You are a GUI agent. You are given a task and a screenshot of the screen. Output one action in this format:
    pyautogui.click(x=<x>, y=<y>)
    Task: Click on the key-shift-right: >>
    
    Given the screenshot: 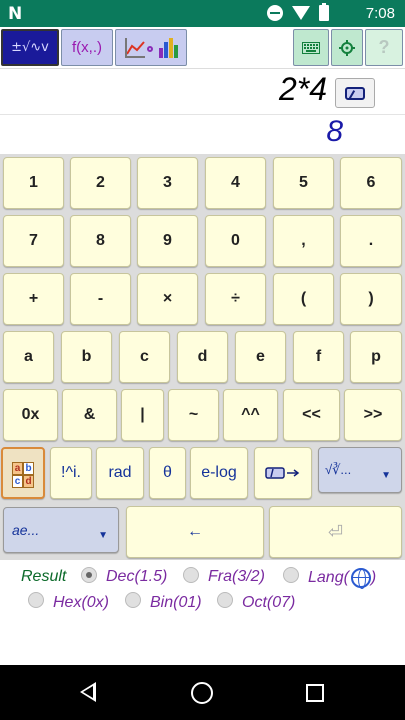 What is the action you would take?
    pyautogui.click(x=373, y=415)
    